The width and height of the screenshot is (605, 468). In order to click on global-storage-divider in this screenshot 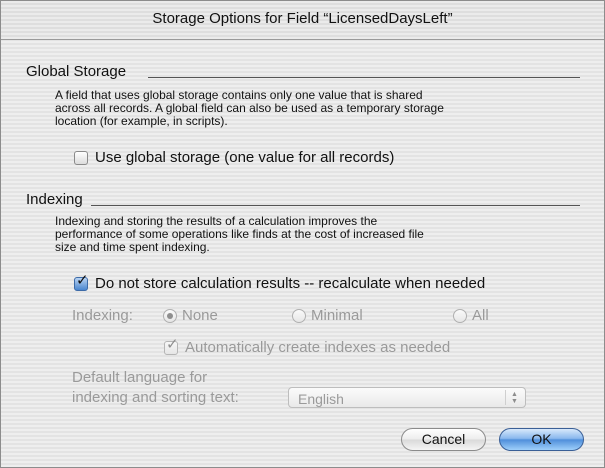, I will do `click(364, 77)`.